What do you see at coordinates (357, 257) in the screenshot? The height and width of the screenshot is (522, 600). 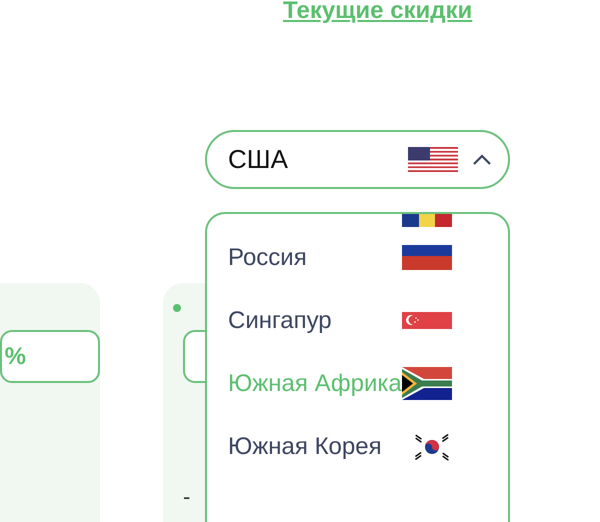 I see `country-option: Россия` at bounding box center [357, 257].